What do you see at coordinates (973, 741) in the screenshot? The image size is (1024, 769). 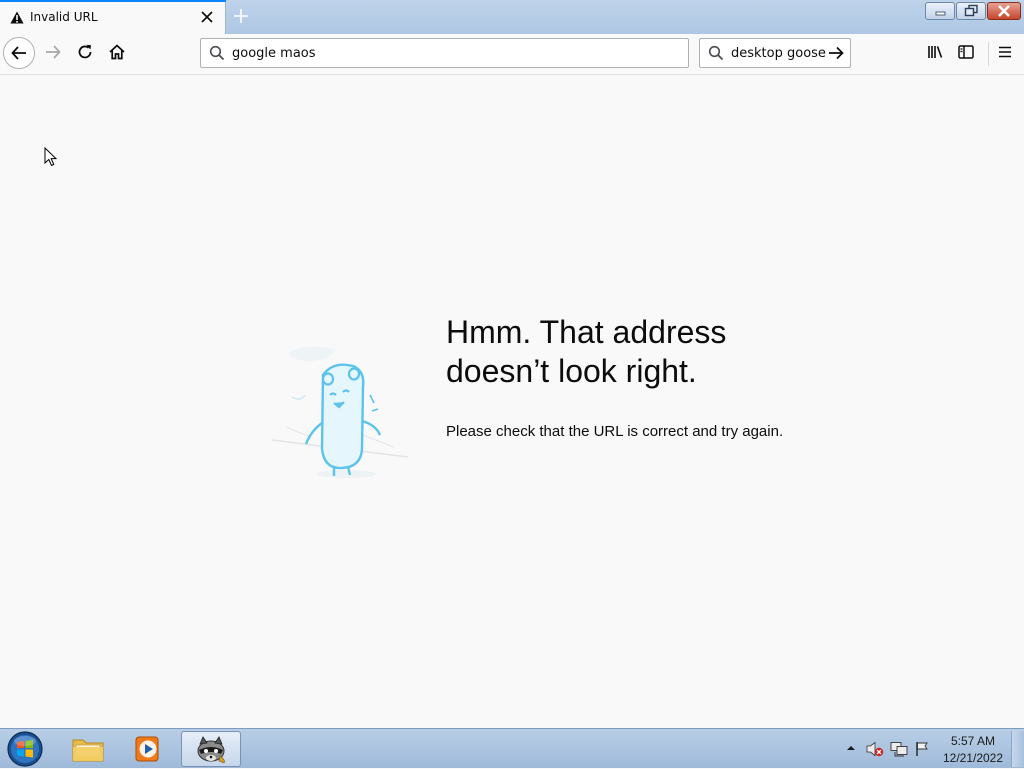 I see `clock-time: 5:57 AM` at bounding box center [973, 741].